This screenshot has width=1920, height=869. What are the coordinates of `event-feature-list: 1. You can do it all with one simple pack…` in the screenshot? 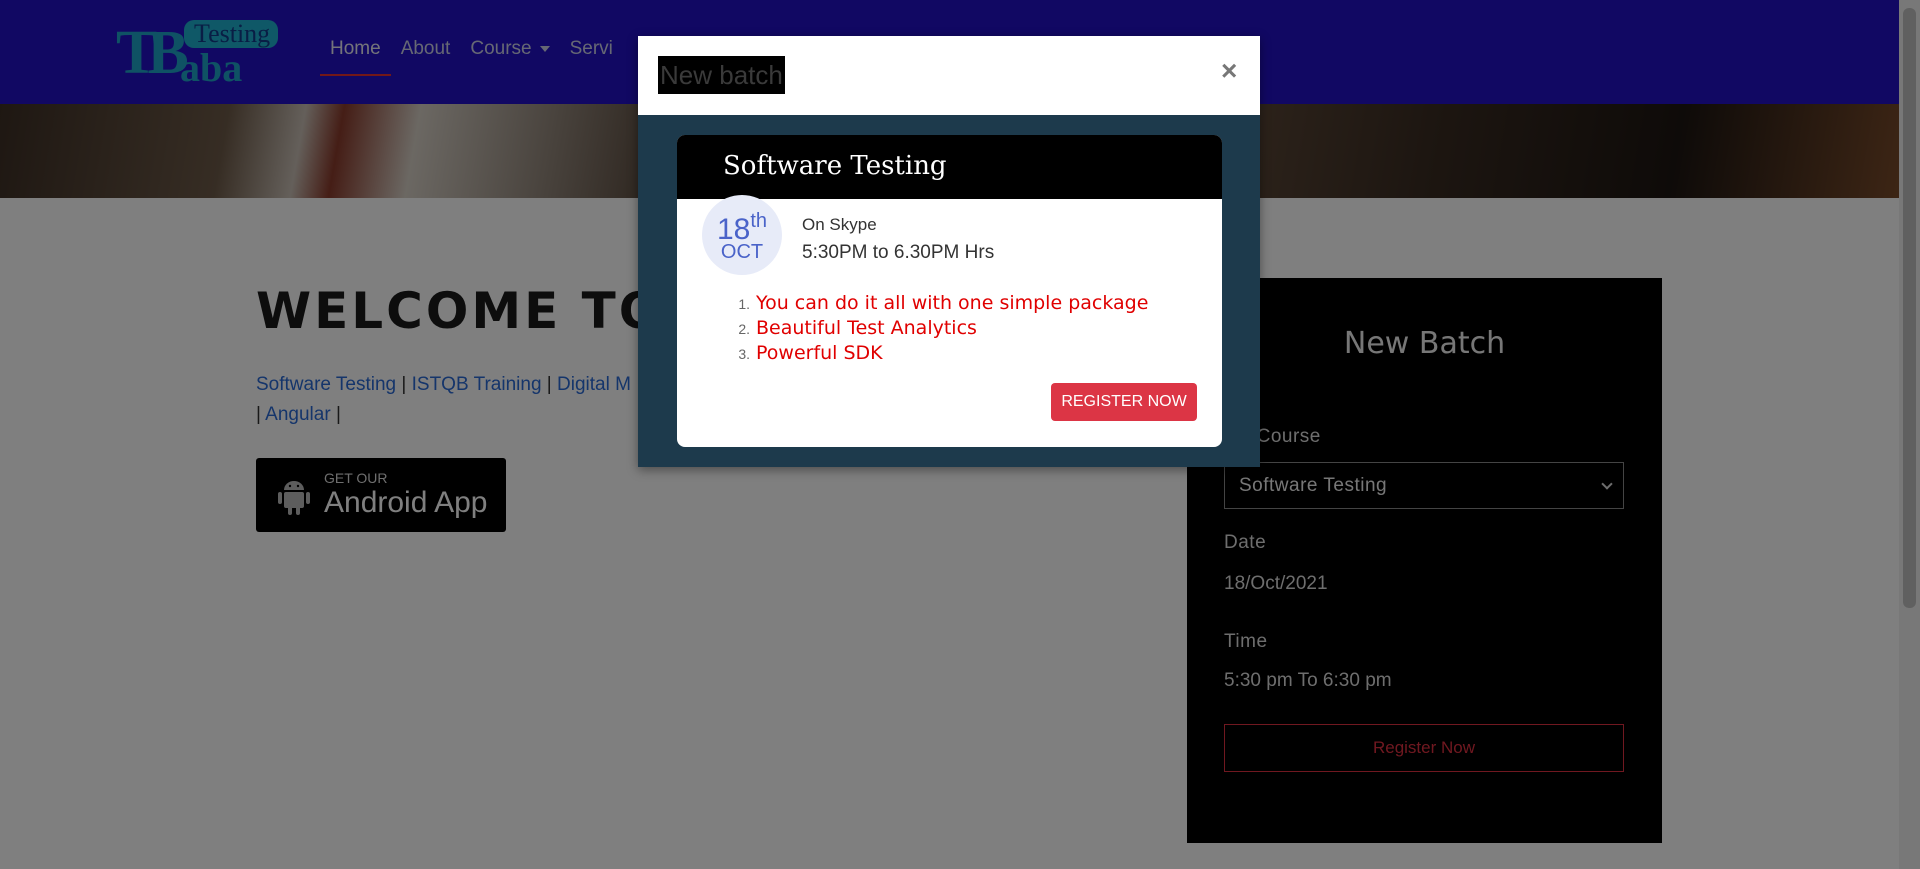 It's located at (940, 328).